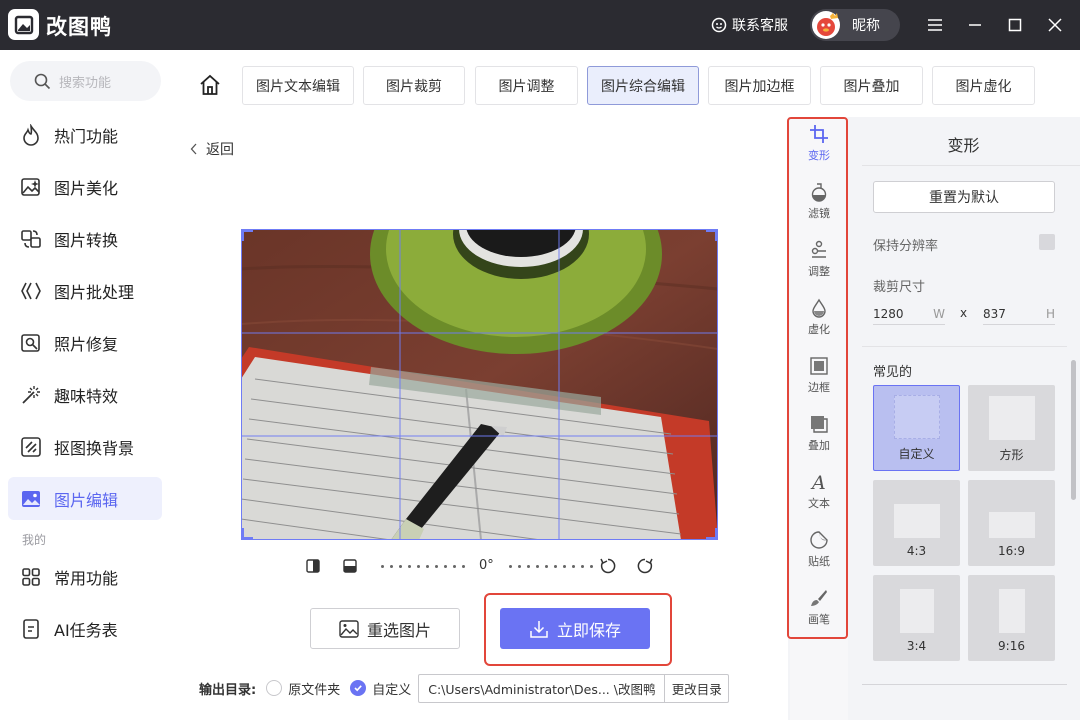 The height and width of the screenshot is (720, 1080). Describe the element at coordinates (31, 239) in the screenshot. I see `convert-icon` at that location.